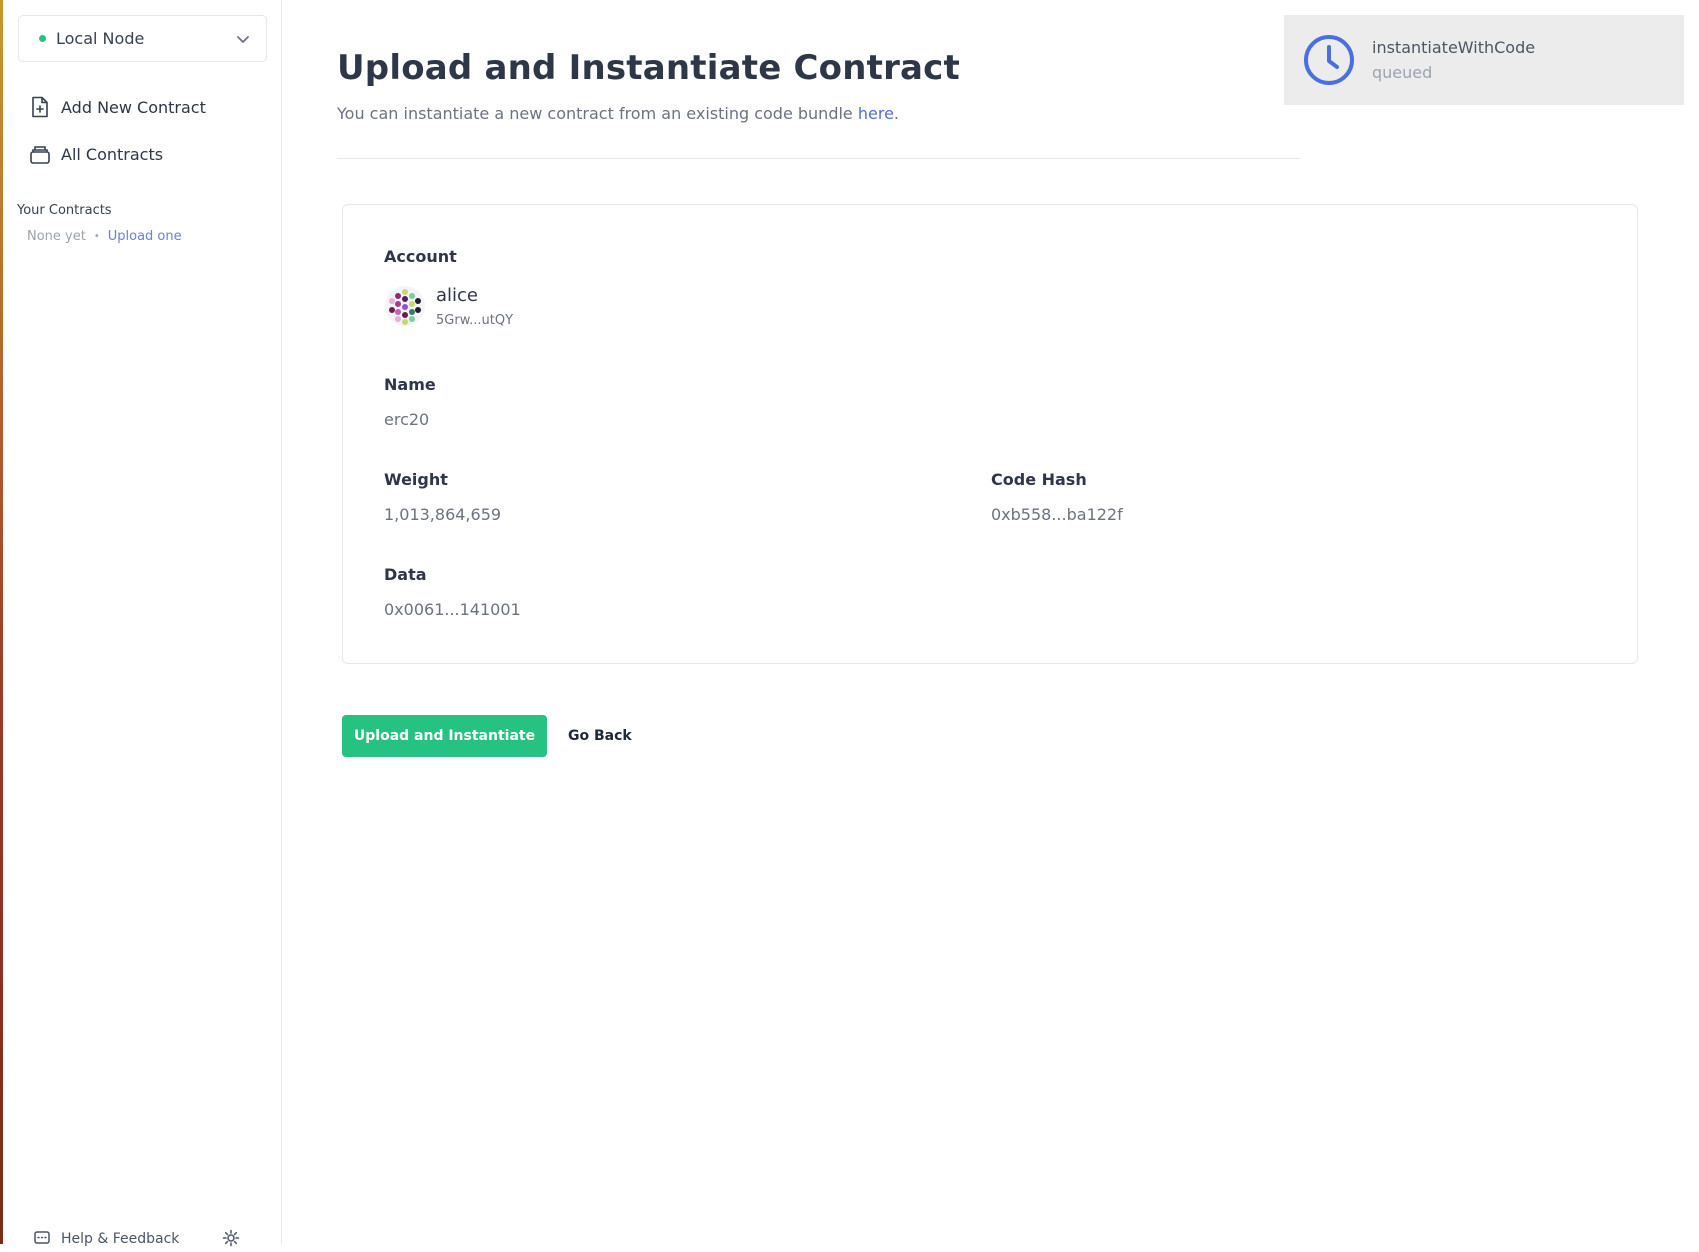 The height and width of the screenshot is (1252, 1699). What do you see at coordinates (40, 107) in the screenshot?
I see `file-plus-icon` at bounding box center [40, 107].